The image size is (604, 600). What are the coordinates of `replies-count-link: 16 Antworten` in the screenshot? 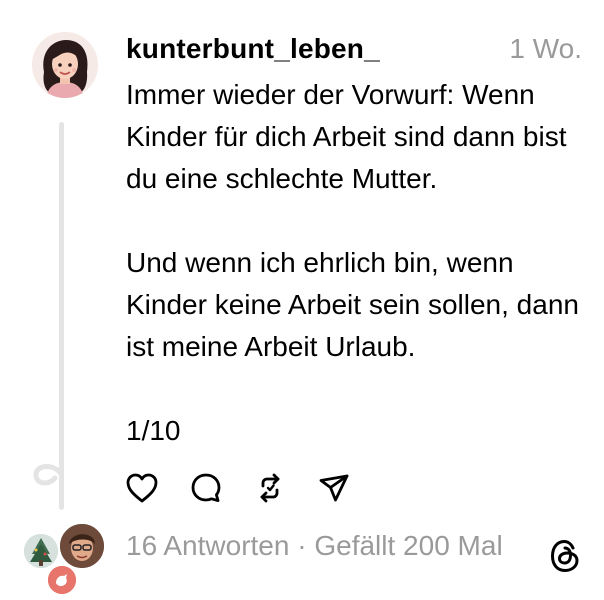 It's located at (207, 545).